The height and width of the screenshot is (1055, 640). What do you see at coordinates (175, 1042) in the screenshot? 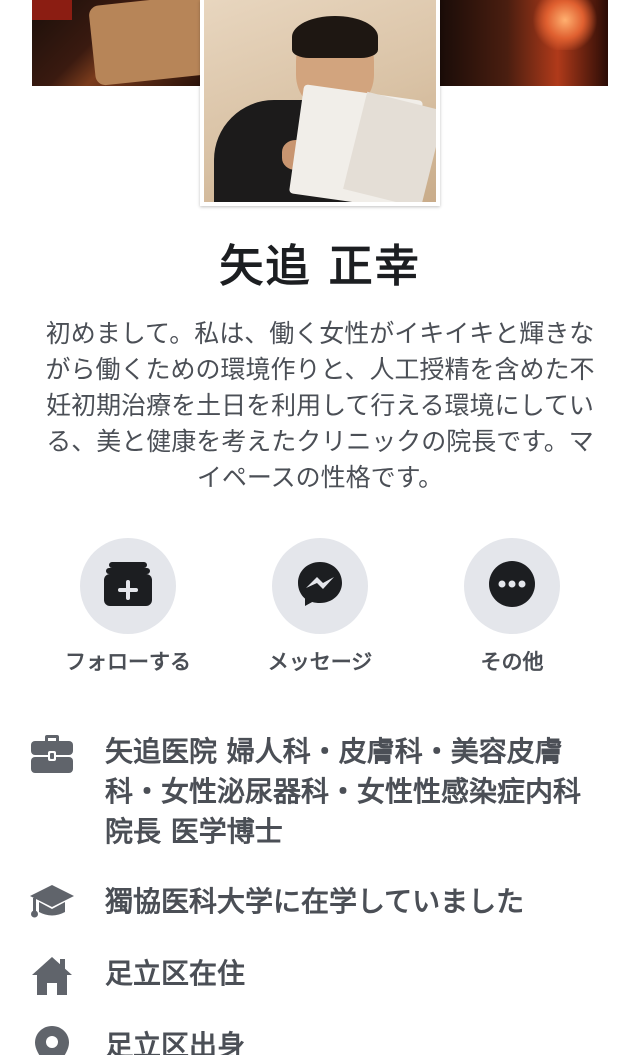
I see `hometown-text: 足立区出身` at bounding box center [175, 1042].